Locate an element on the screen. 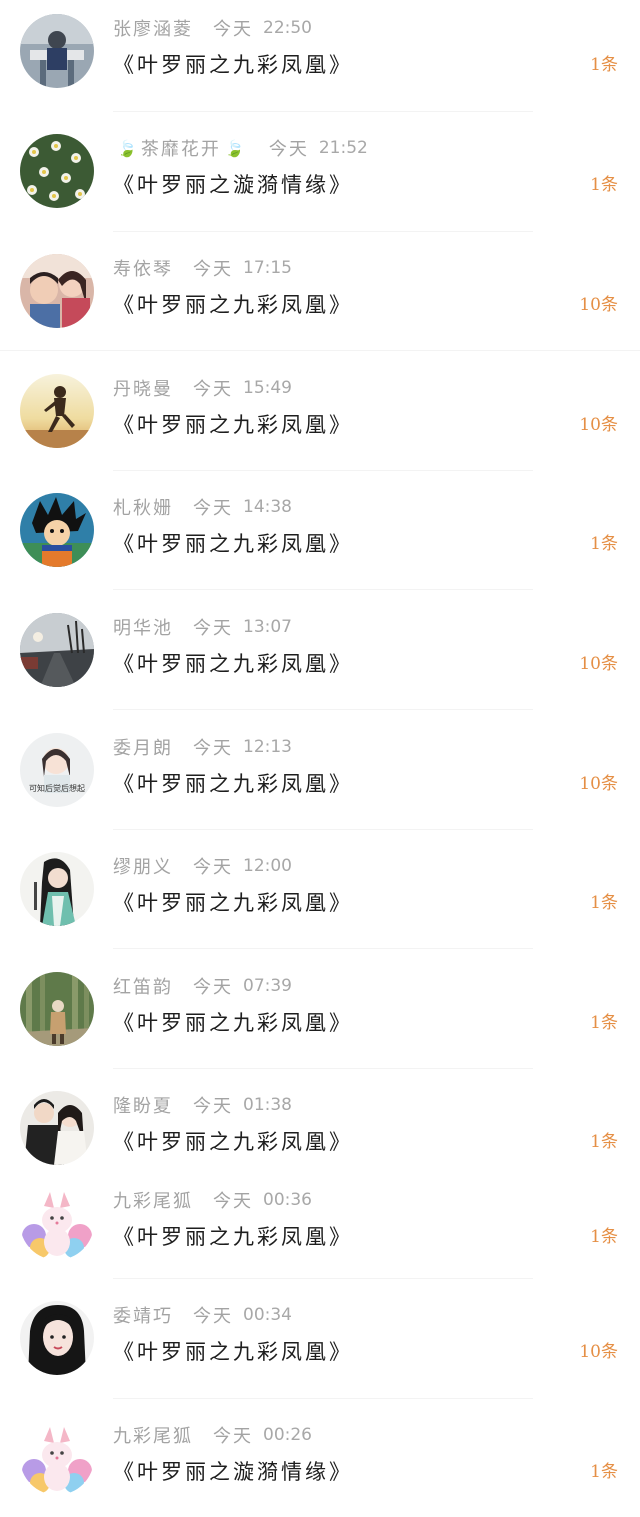 The image size is (640, 1517). sender-name: 茶靡花开 is located at coordinates (180, 149).